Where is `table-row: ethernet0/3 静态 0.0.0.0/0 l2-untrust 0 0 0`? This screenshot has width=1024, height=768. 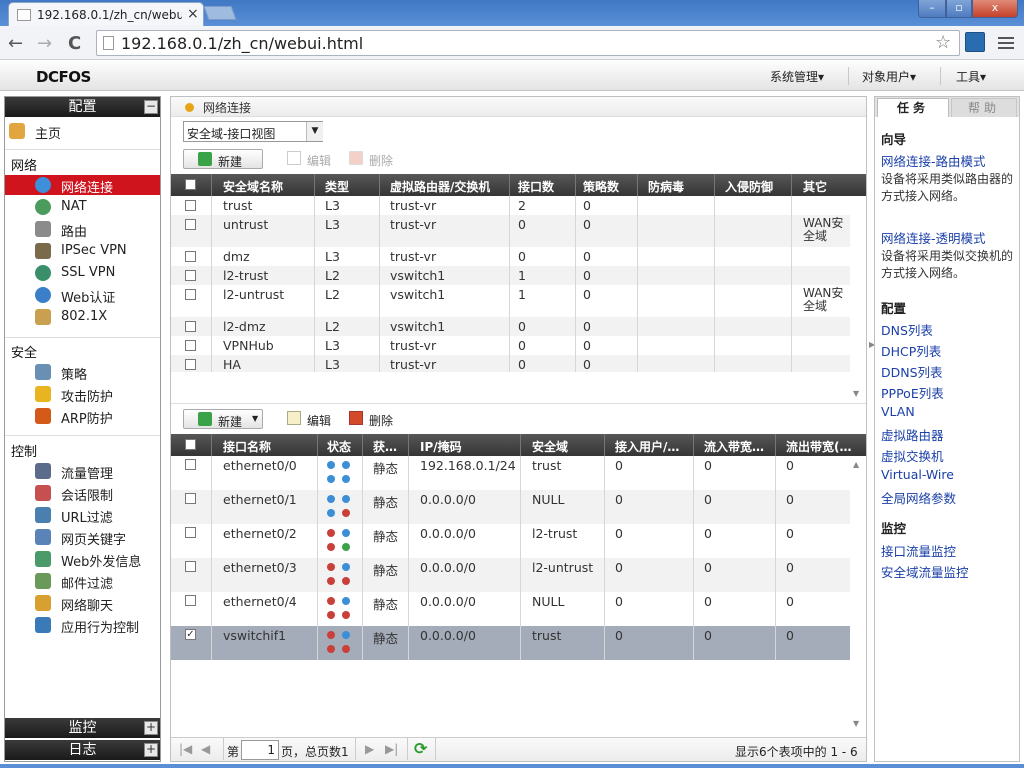
table-row: ethernet0/3 静态 0.0.0.0/0 l2-untrust 0 0 0 is located at coordinates (510, 575).